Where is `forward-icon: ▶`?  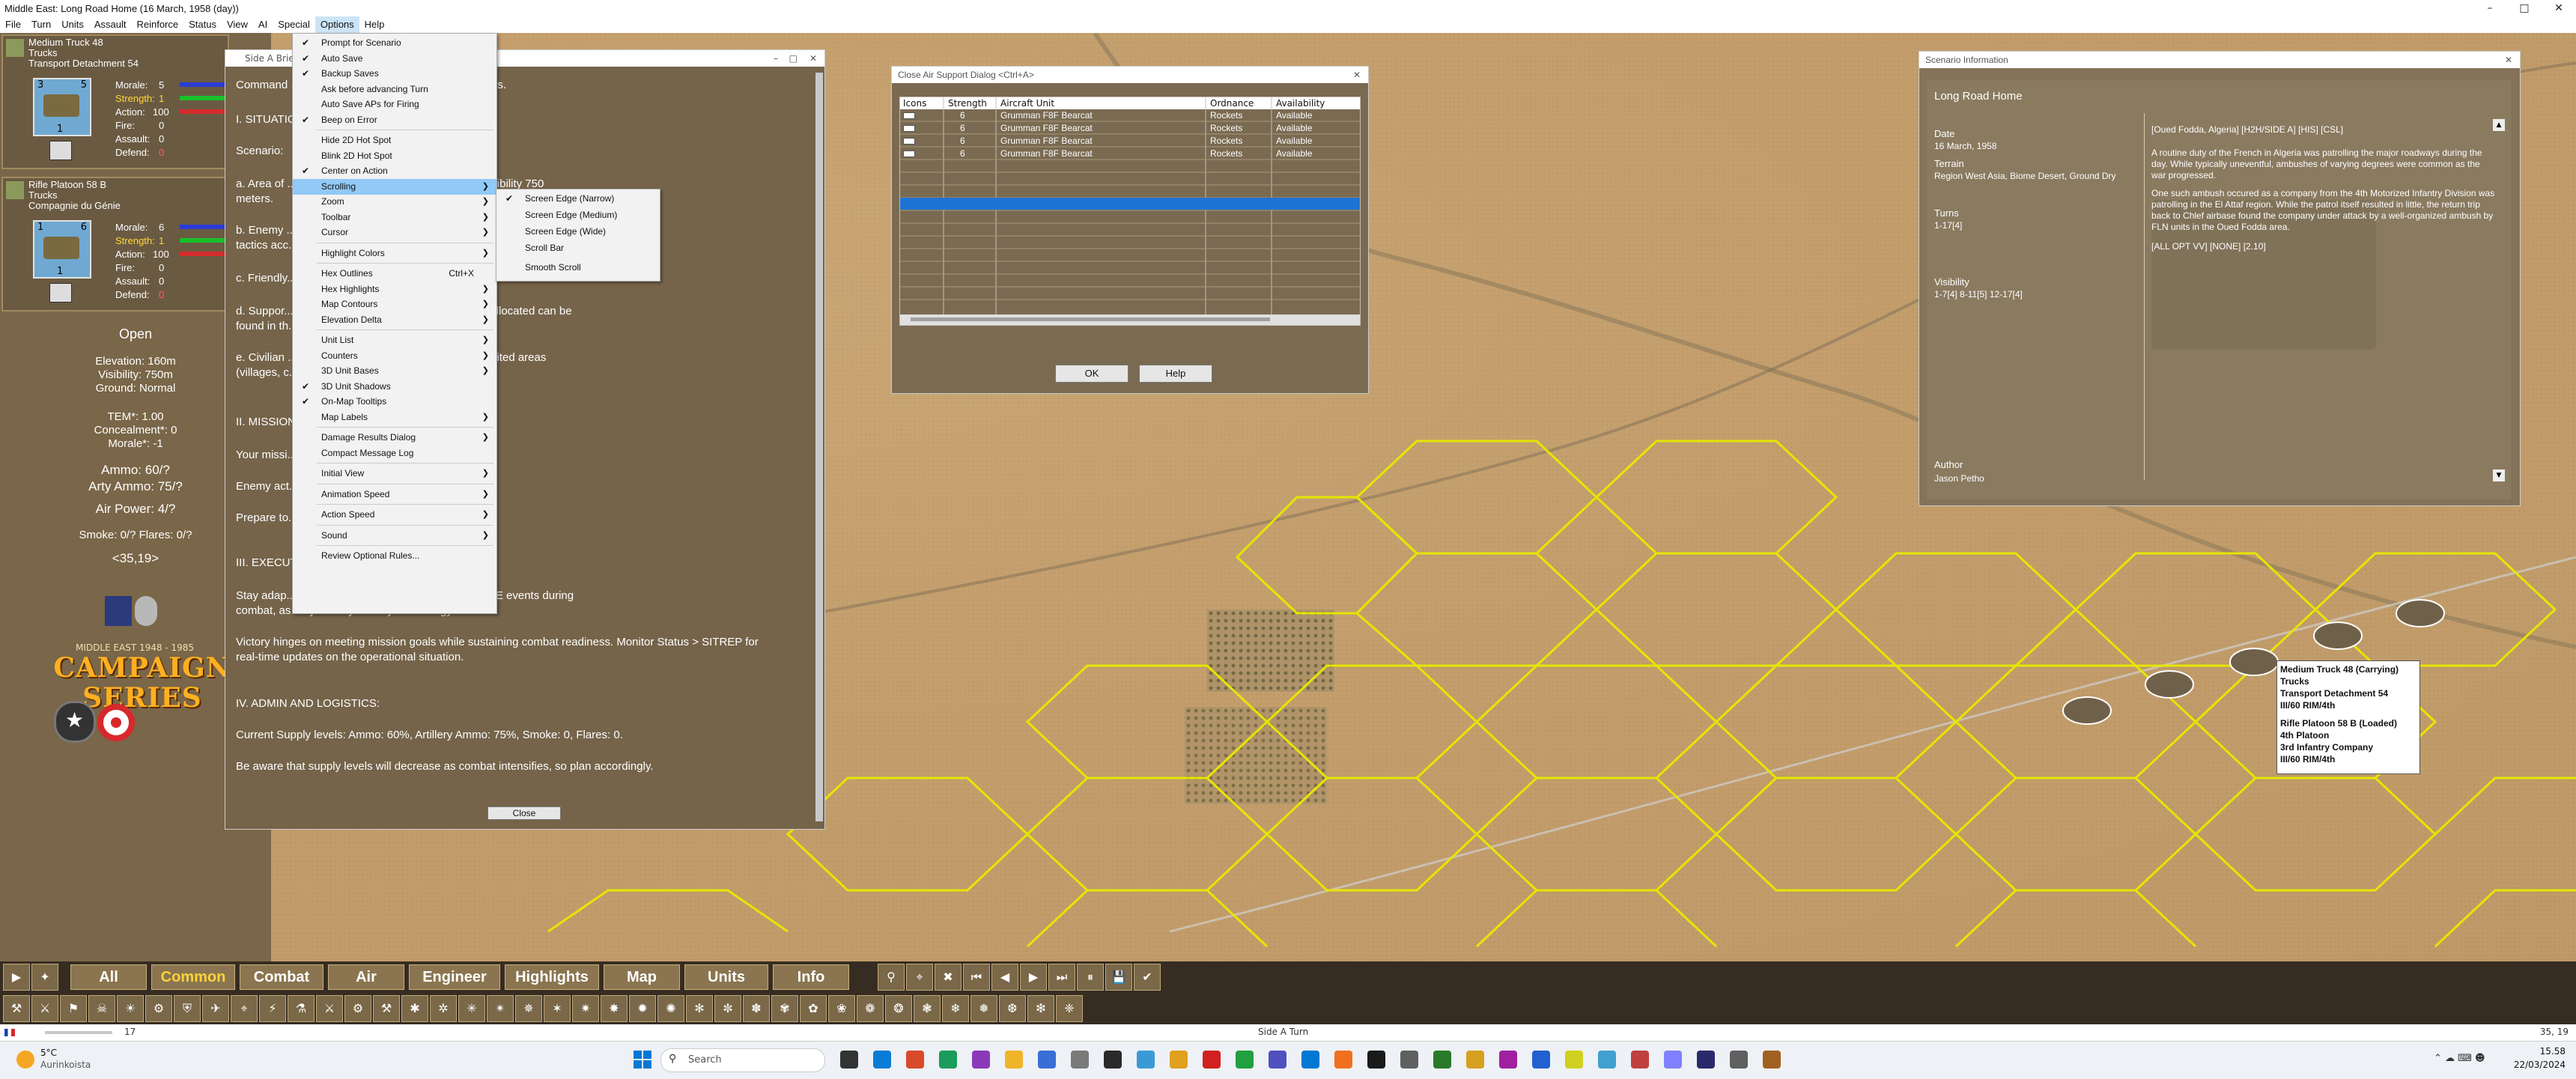 forward-icon: ▶ is located at coordinates (1033, 977).